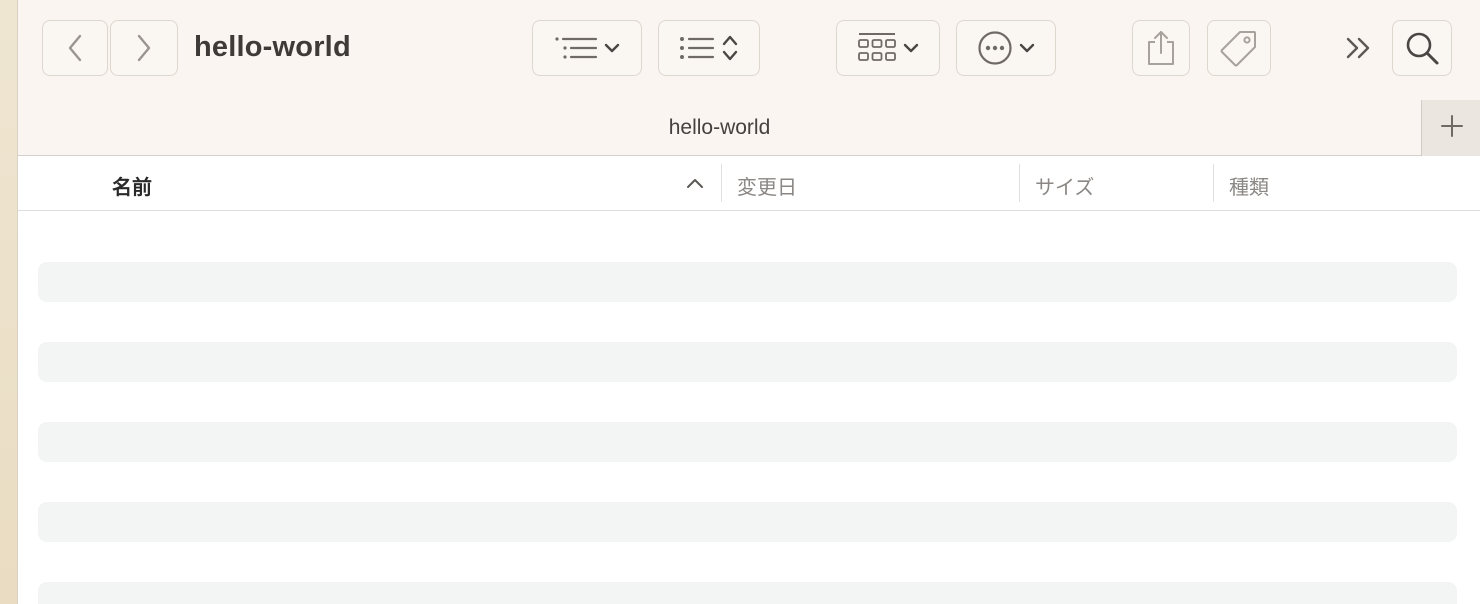 Image resolution: width=1480 pixels, height=604 pixels. What do you see at coordinates (272, 47) in the screenshot?
I see `window-title: hello-world` at bounding box center [272, 47].